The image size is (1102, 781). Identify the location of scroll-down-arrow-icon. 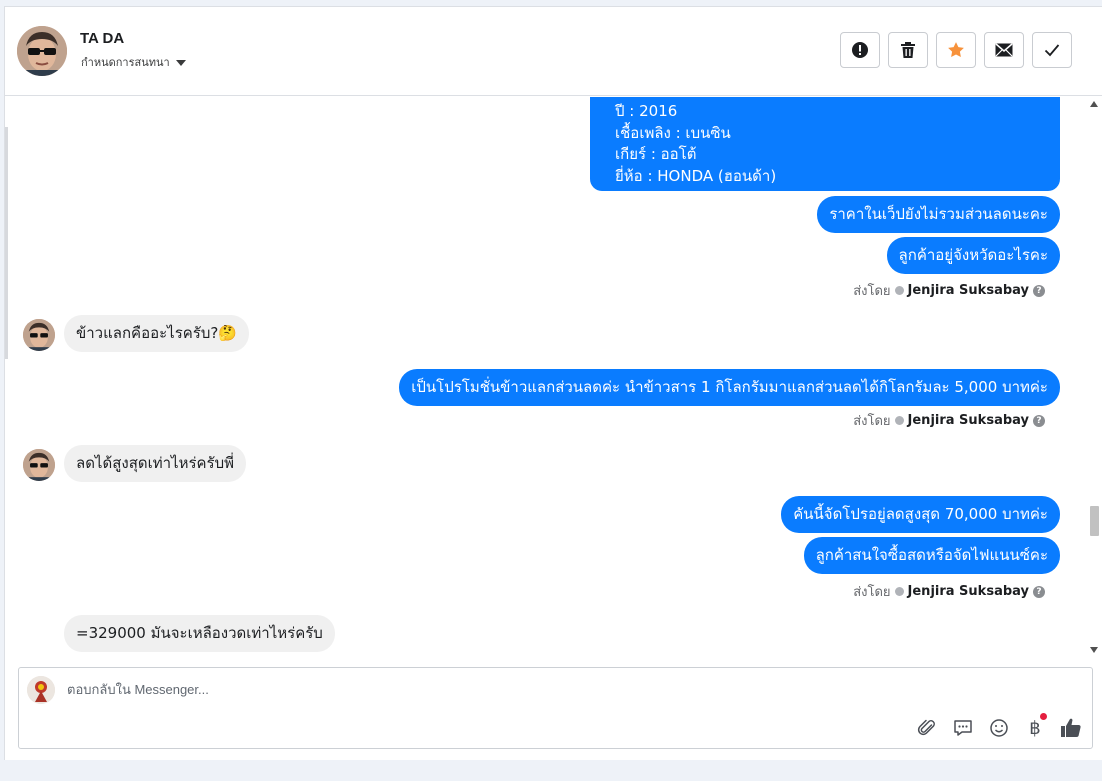
(1094, 650).